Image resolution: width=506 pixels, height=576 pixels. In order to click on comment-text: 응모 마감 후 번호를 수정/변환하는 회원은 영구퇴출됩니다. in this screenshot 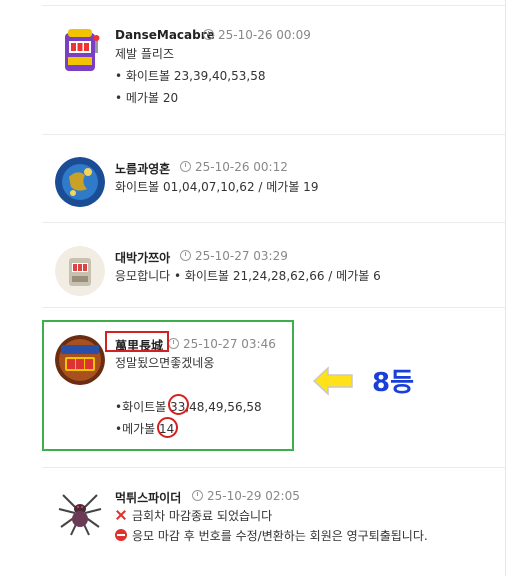, I will do `click(271, 535)`.